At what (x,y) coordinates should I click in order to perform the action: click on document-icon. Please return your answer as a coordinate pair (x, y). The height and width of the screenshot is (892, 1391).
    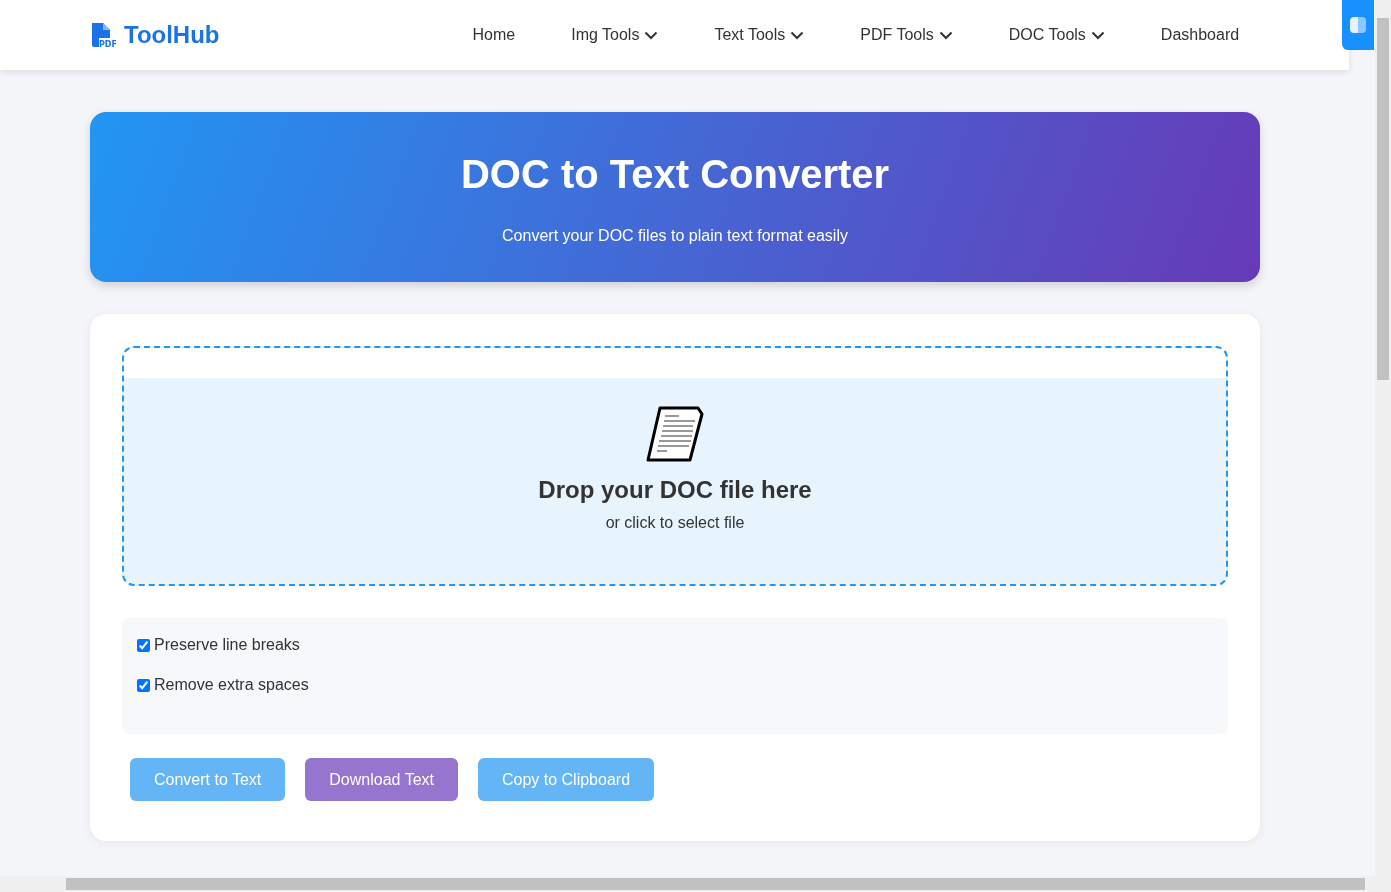
    Looking at the image, I should click on (675, 434).